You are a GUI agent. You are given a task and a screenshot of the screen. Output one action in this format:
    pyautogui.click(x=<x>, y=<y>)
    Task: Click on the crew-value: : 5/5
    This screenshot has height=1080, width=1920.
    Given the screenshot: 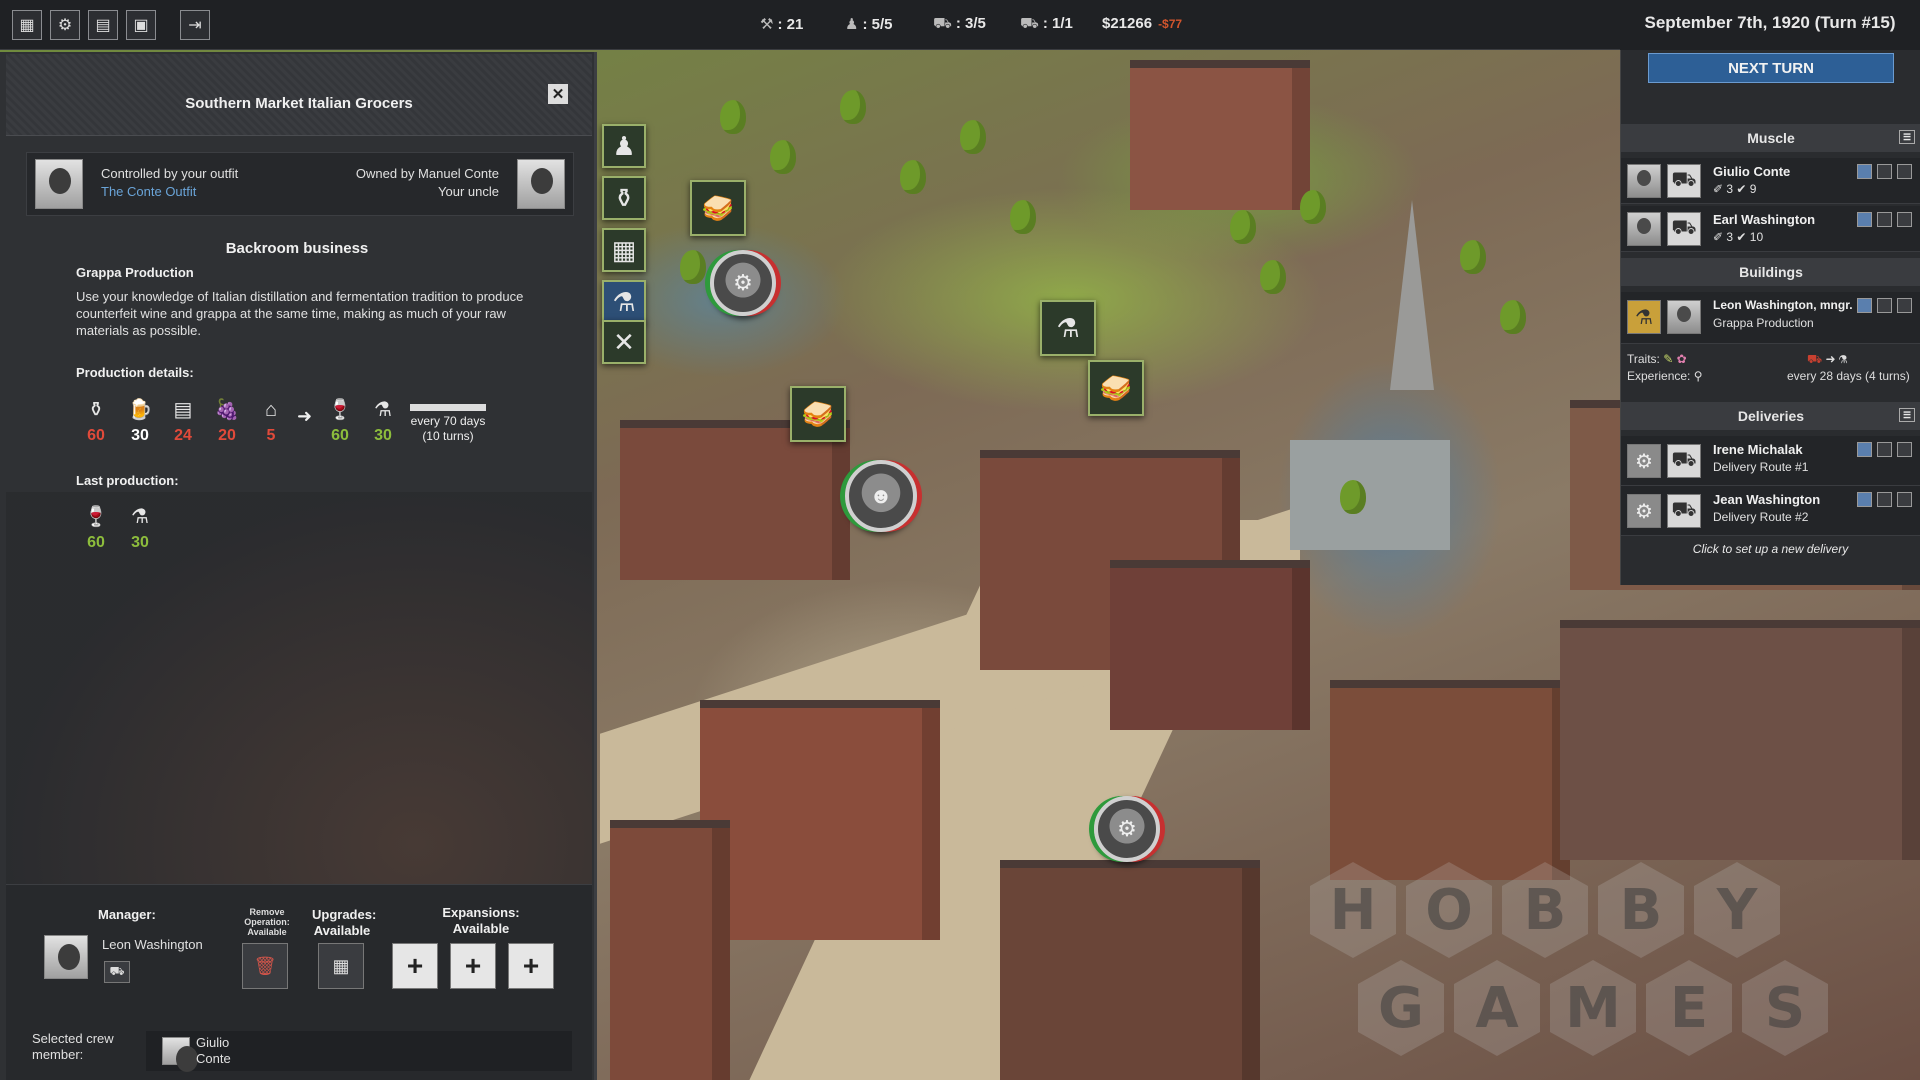 What is the action you would take?
    pyautogui.click(x=877, y=24)
    